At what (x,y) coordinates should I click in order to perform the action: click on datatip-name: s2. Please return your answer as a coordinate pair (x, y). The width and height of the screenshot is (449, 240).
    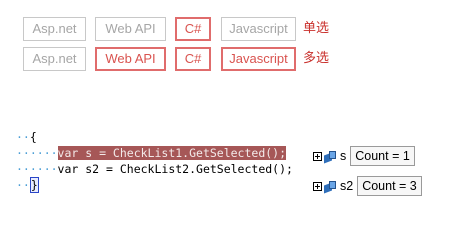
    Looking at the image, I should click on (347, 186).